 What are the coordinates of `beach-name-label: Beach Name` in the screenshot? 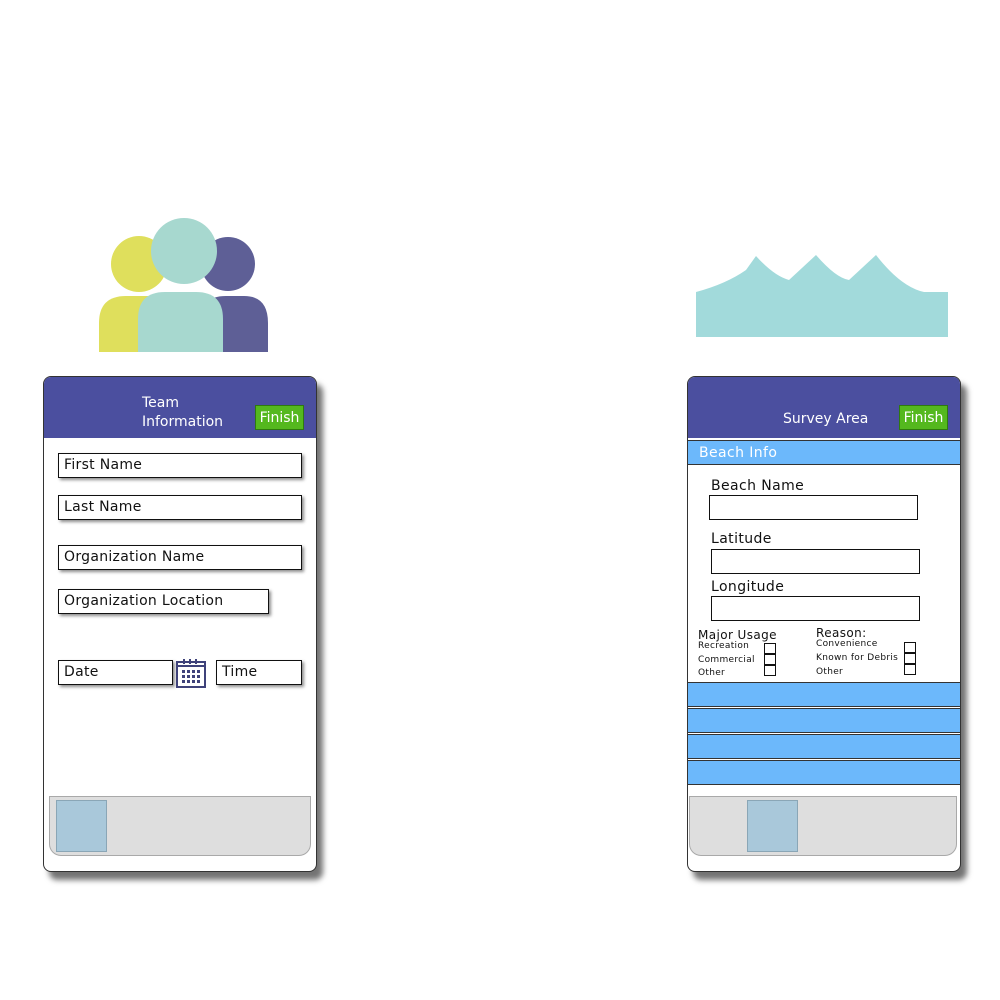 It's located at (758, 486).